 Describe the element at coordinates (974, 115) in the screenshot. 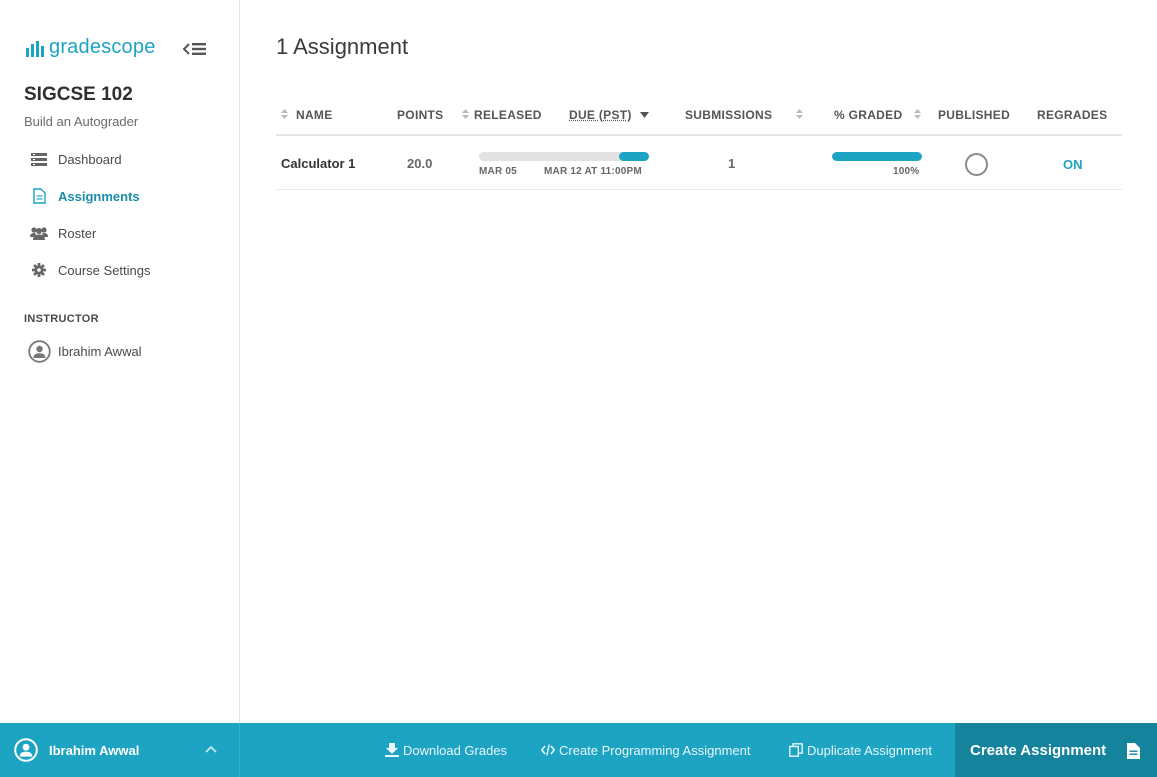

I see `column-header-published: PUBLISHED` at that location.